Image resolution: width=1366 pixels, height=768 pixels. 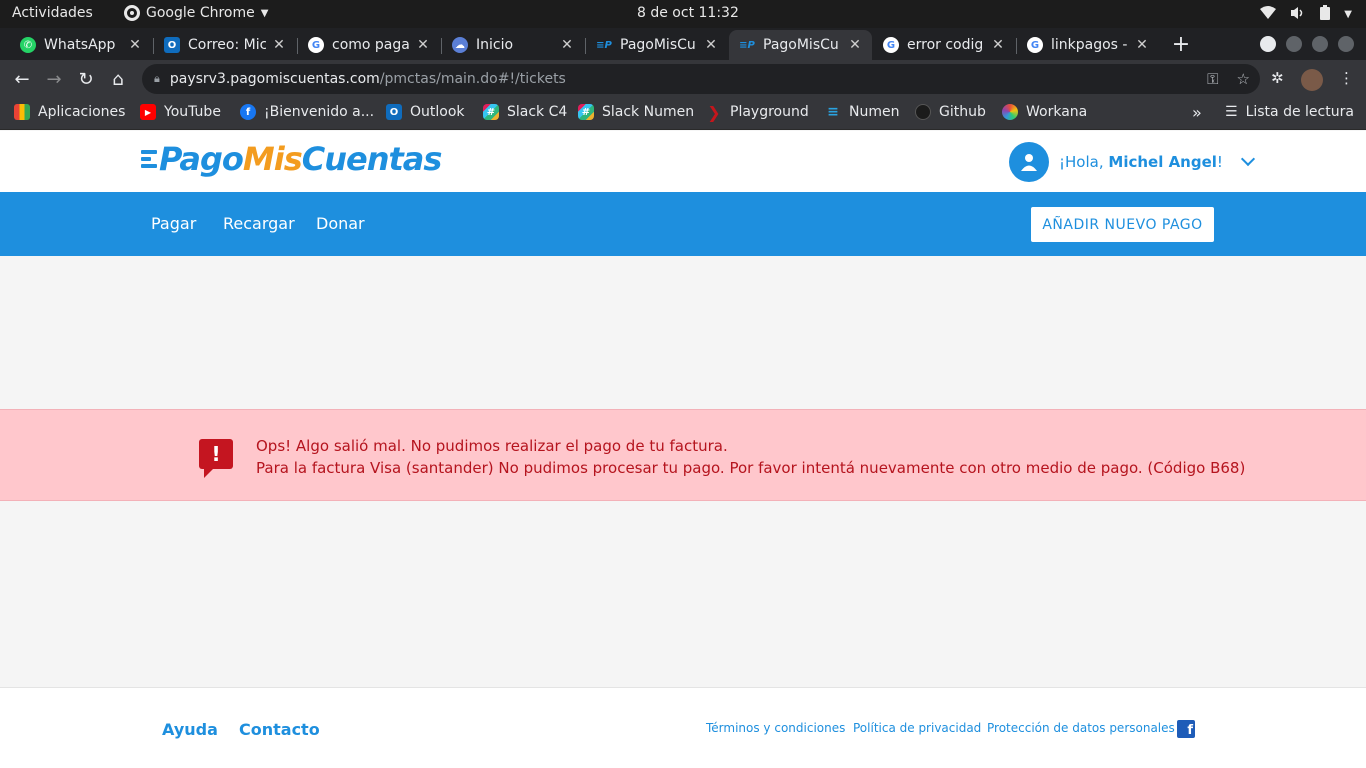 I want to click on user-menu: ¡Hola, Michel Angel!, so click(x=1132, y=162).